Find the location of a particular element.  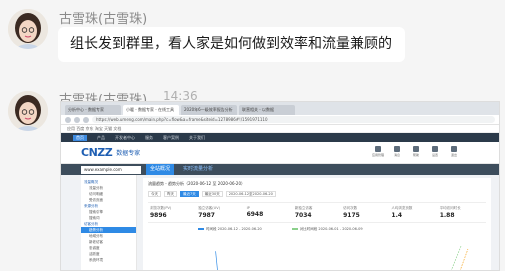

side-nav-item: 系统环境 is located at coordinates (96, 260).